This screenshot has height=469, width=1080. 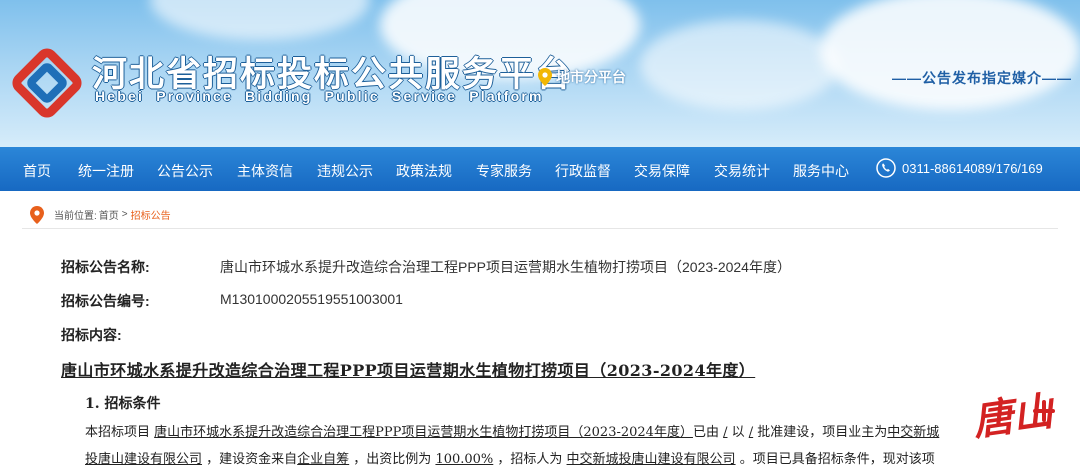 I want to click on nav-service: 服务中心, so click(x=821, y=171).